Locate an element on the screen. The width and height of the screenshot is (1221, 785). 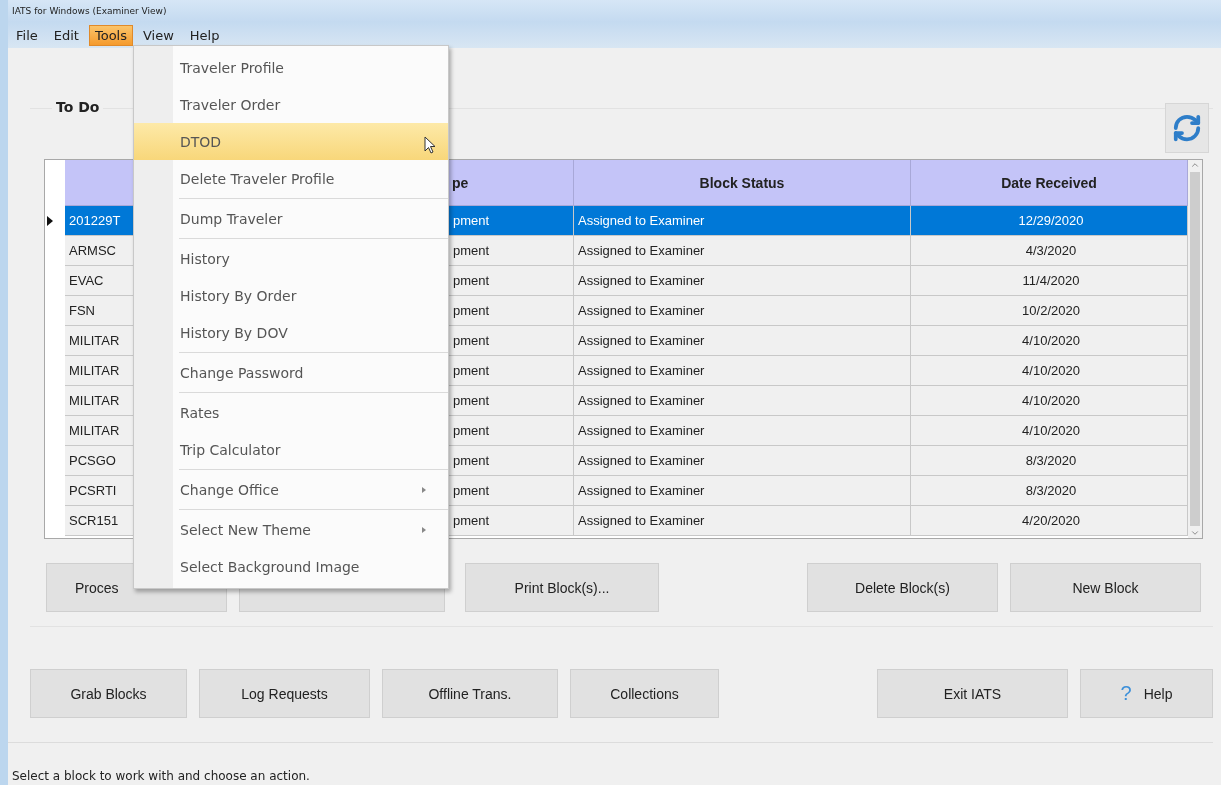
table-cell: PCSRTI is located at coordinates (100, 491).